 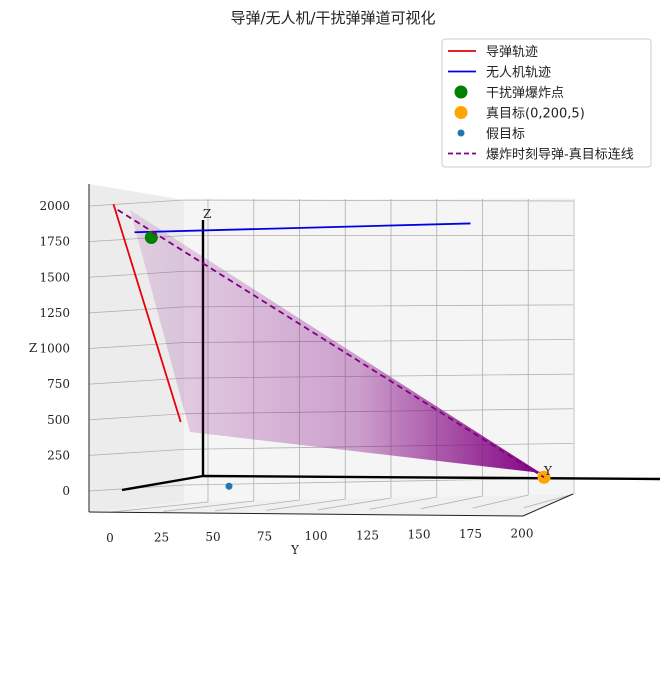 I want to click on y-tick-label: 125, so click(x=367, y=535).